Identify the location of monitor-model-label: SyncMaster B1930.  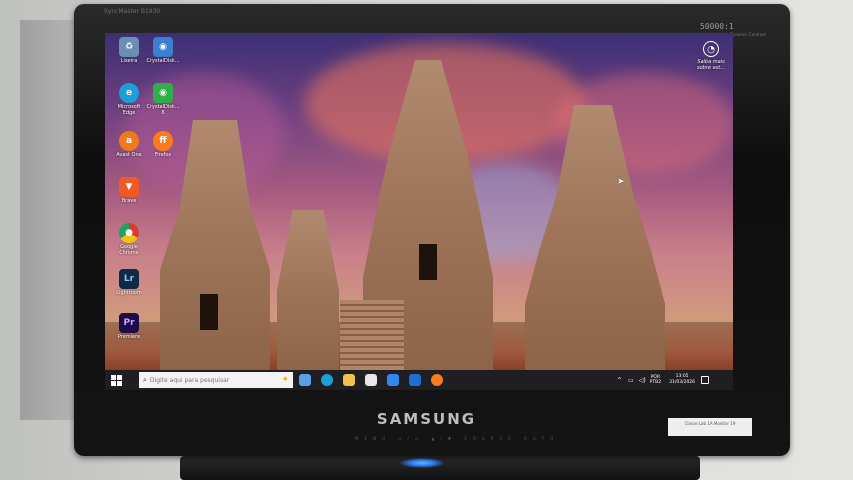
(132, 11).